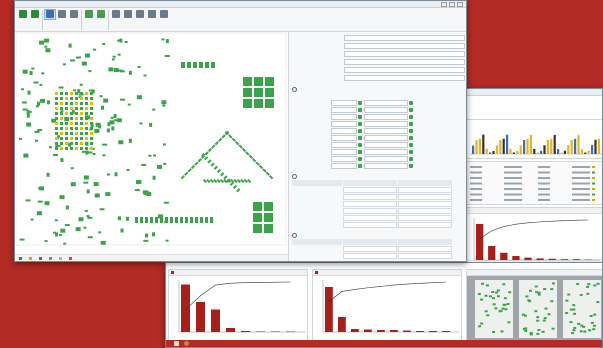  I want to click on app-icon, so click(186, 343).